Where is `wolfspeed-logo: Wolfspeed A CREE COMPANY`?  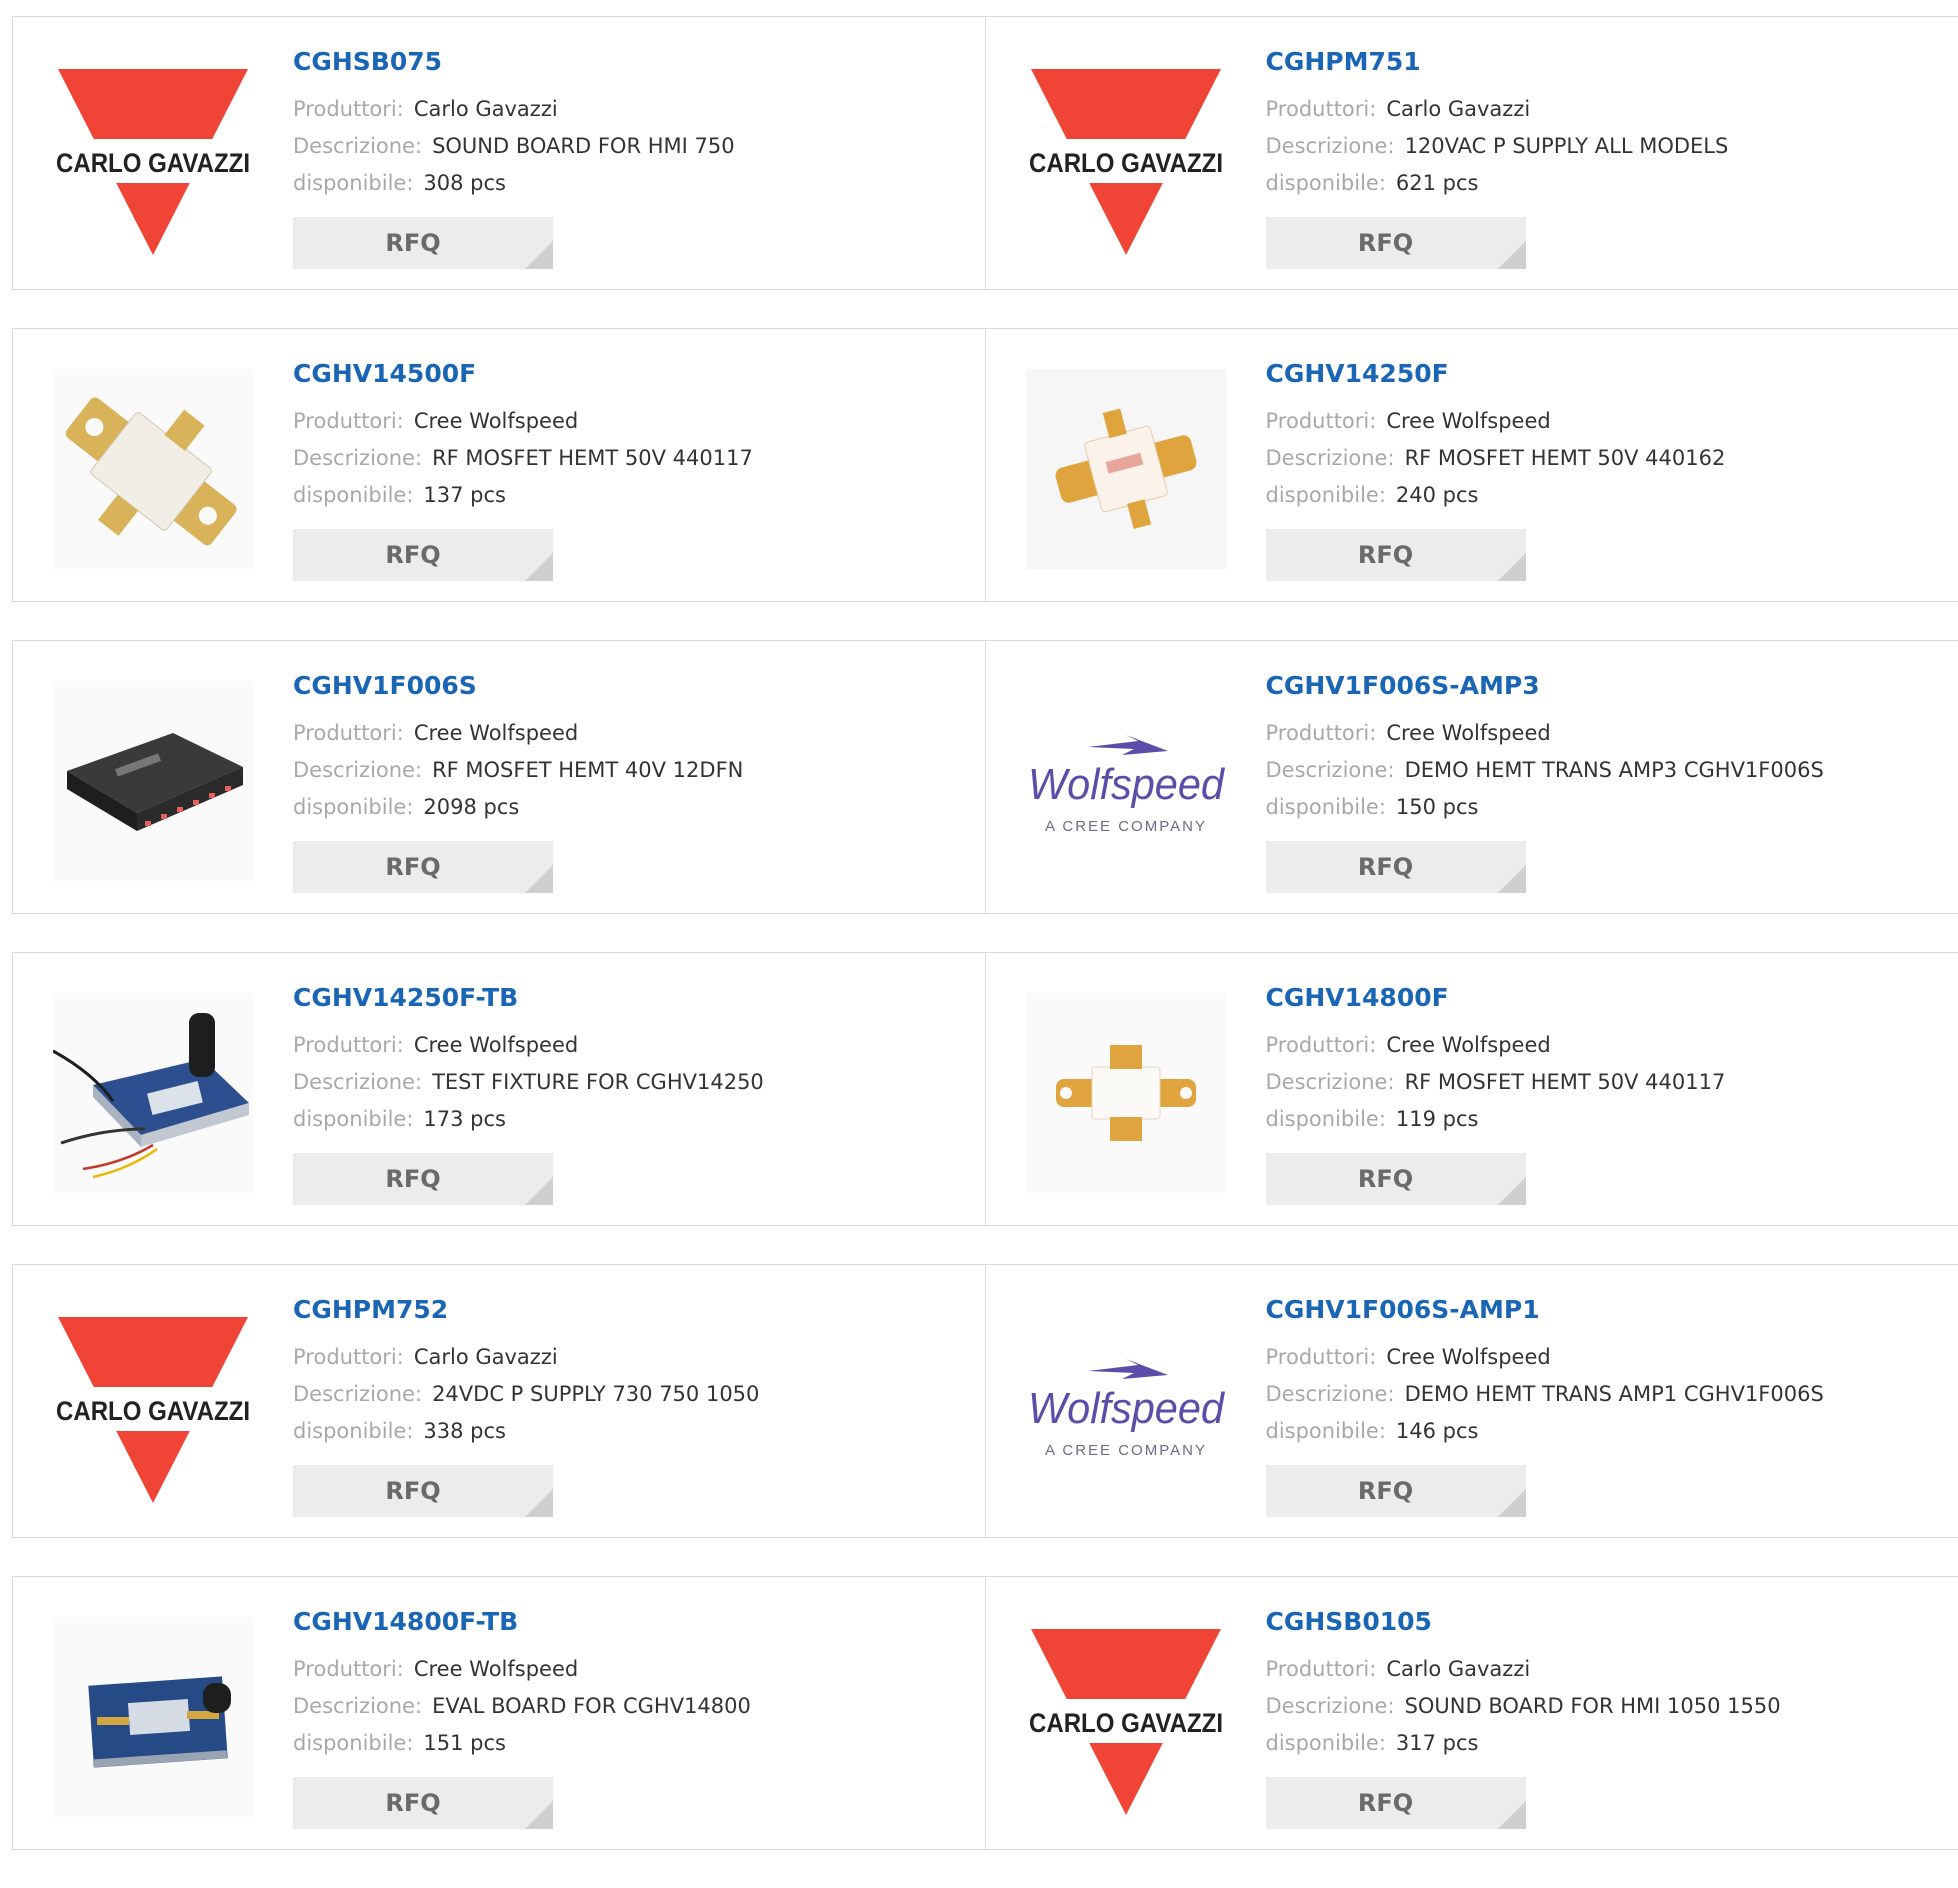
wolfspeed-logo: Wolfspeed A CREE COMPANY is located at coordinates (1126, 781).